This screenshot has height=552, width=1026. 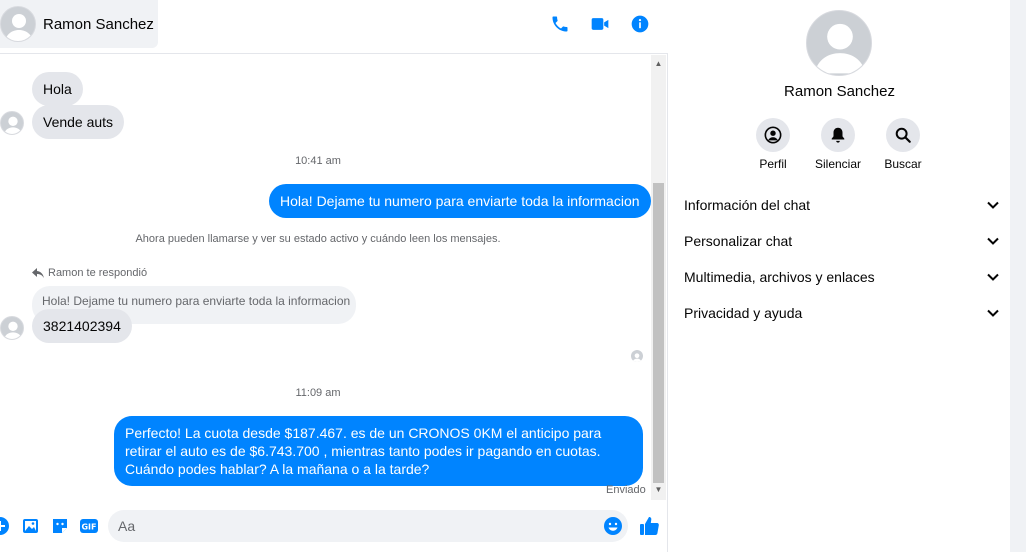 What do you see at coordinates (838, 164) in the screenshot?
I see `mute-label: Silenciar` at bounding box center [838, 164].